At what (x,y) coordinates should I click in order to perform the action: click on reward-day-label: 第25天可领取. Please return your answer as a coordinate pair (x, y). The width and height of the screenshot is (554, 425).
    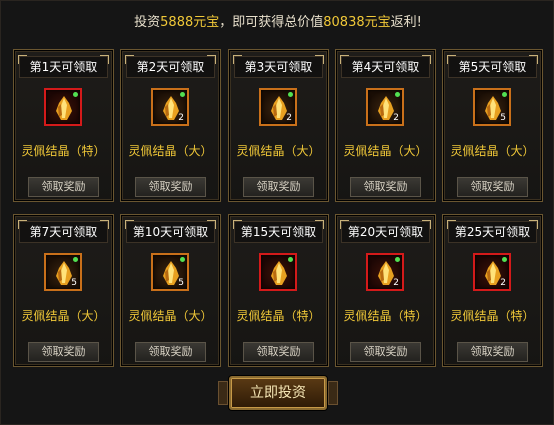
    Looking at the image, I should click on (492, 232).